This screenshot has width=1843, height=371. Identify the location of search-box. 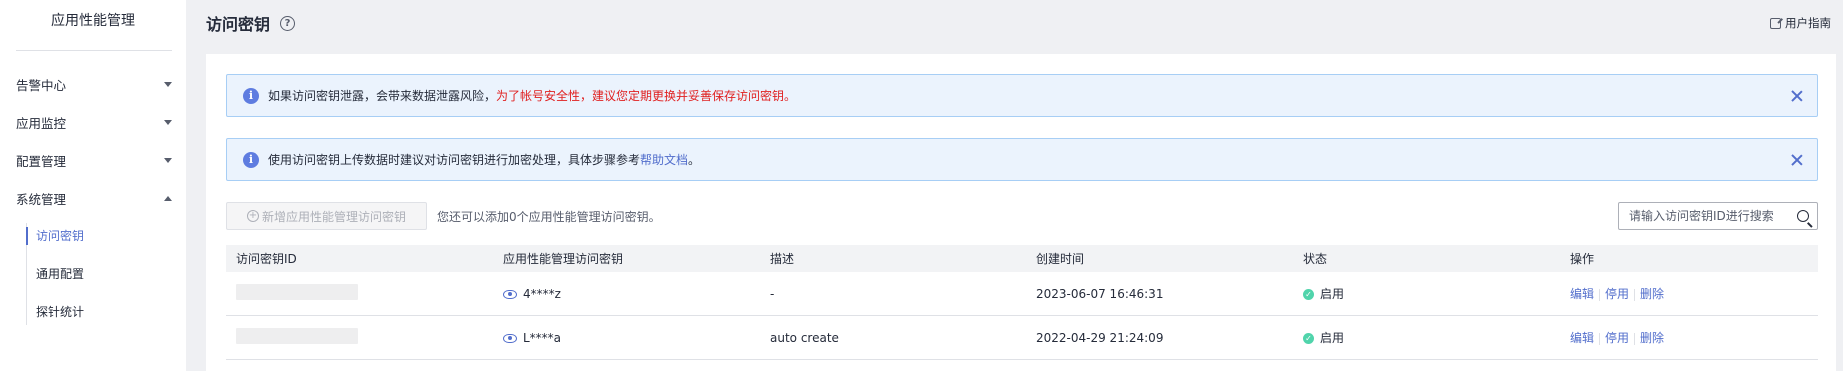
(1718, 216).